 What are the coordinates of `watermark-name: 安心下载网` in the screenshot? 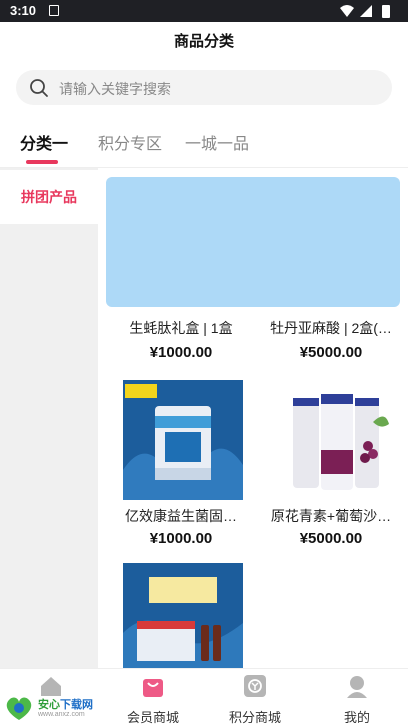 It's located at (65, 705).